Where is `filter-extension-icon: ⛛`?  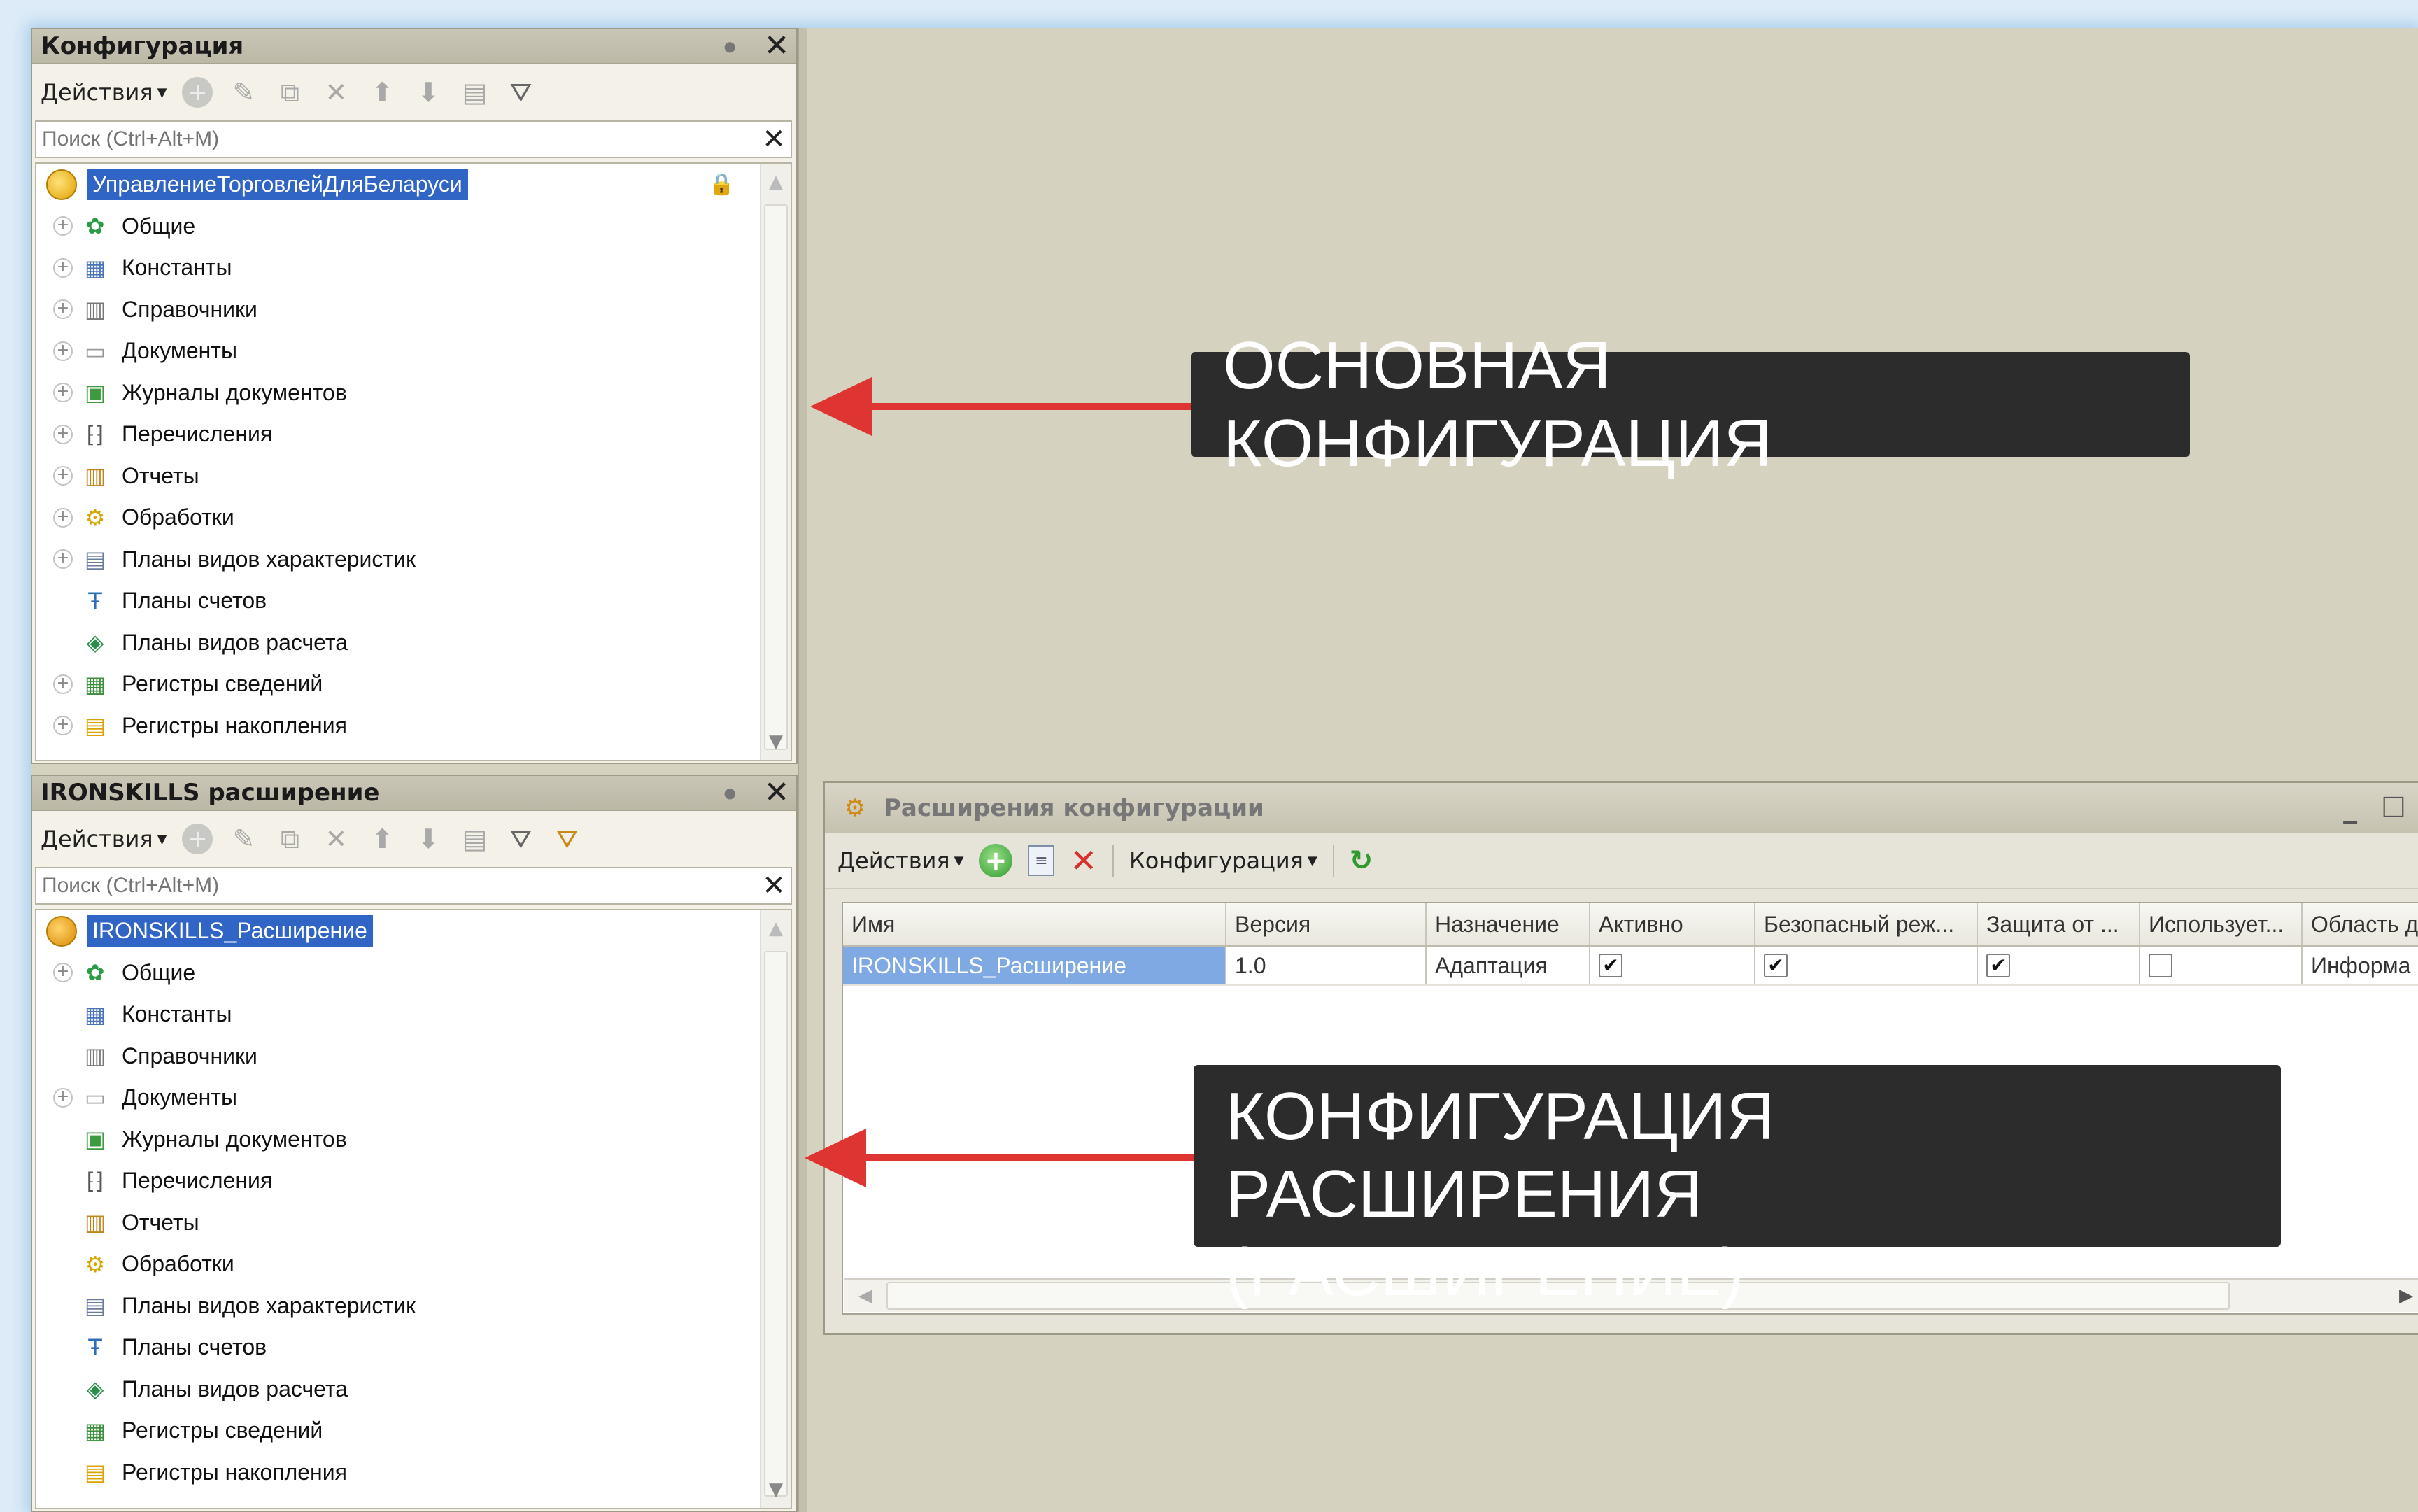 filter-extension-icon: ⛛ is located at coordinates (566, 839).